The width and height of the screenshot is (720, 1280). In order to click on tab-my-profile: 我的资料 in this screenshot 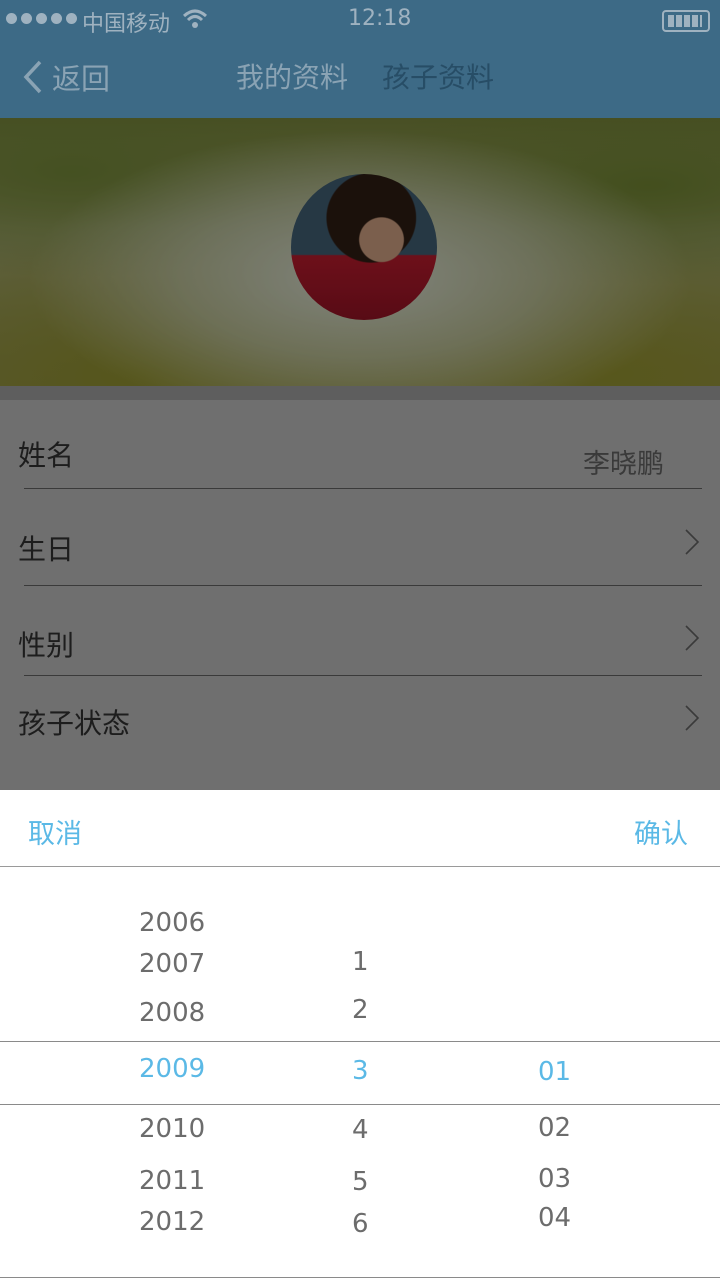, I will do `click(292, 76)`.